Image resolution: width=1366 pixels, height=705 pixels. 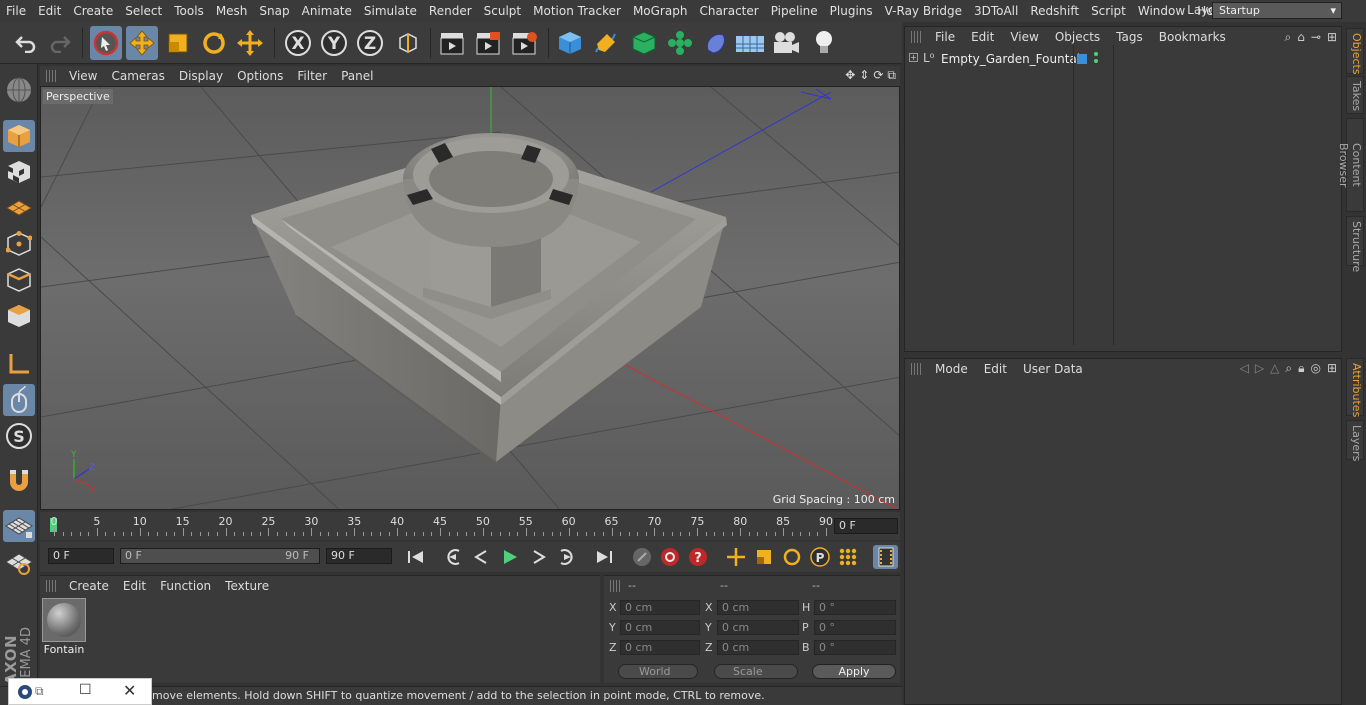 What do you see at coordinates (1108, 11) in the screenshot?
I see `menu-script: Script` at bounding box center [1108, 11].